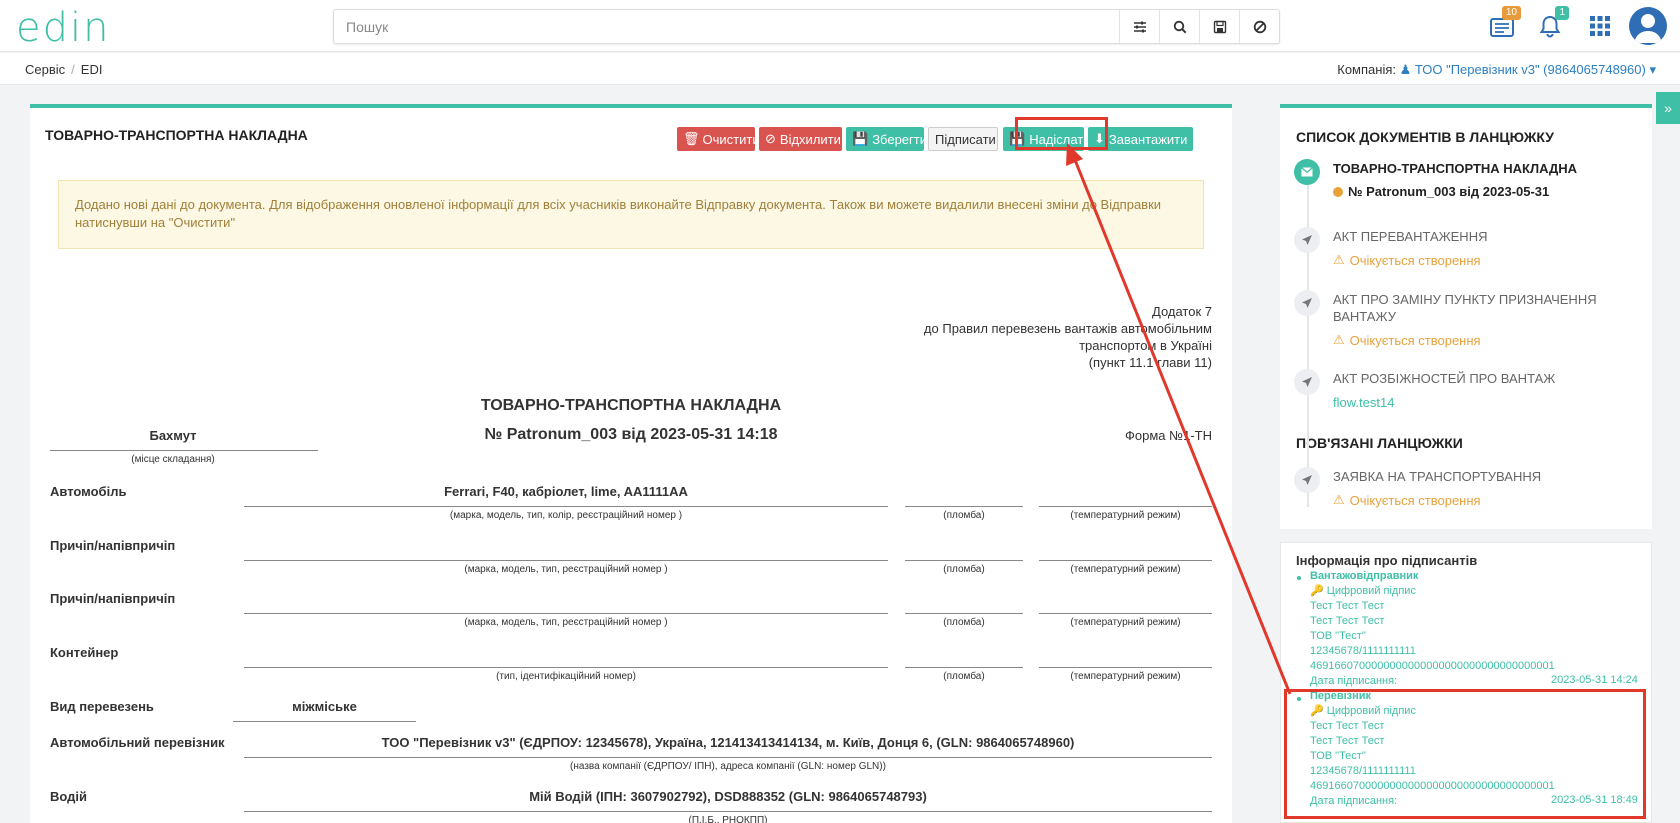 This screenshot has width=1680, height=823. What do you see at coordinates (113, 598) in the screenshot?
I see `trailer-2-label: Причіп/напівпричіп` at bounding box center [113, 598].